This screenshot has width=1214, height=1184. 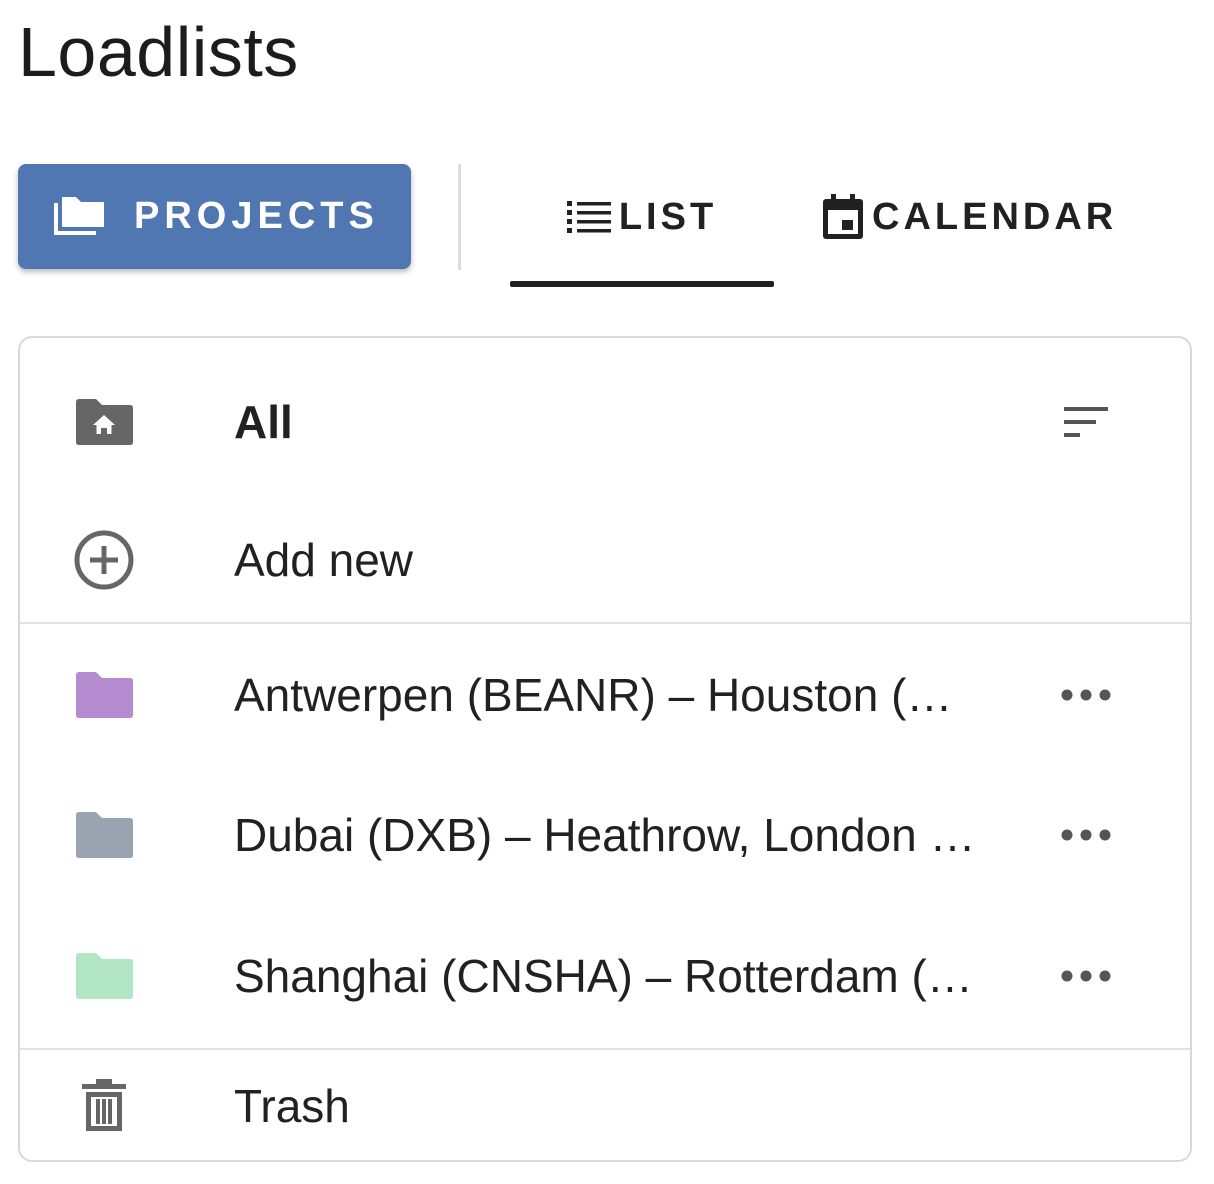 I want to click on trash-icon, so click(x=104, y=1106).